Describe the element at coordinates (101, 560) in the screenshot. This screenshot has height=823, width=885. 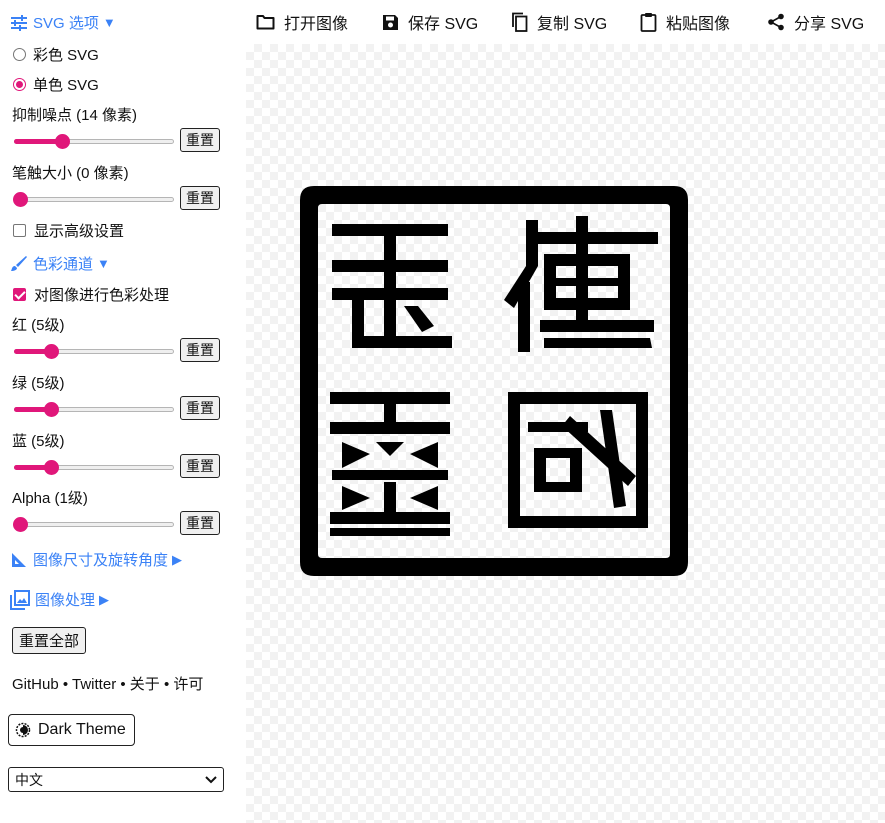
I see `size-rotation-title: 图像尺寸及旋转角度` at that location.